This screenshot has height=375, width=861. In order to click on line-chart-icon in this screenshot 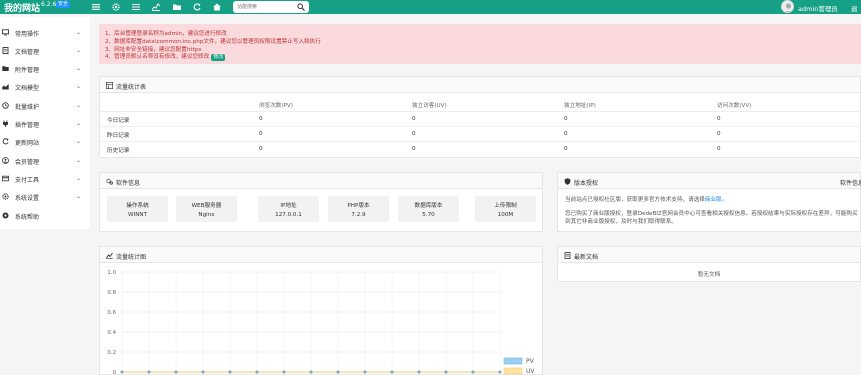, I will do `click(109, 256)`.